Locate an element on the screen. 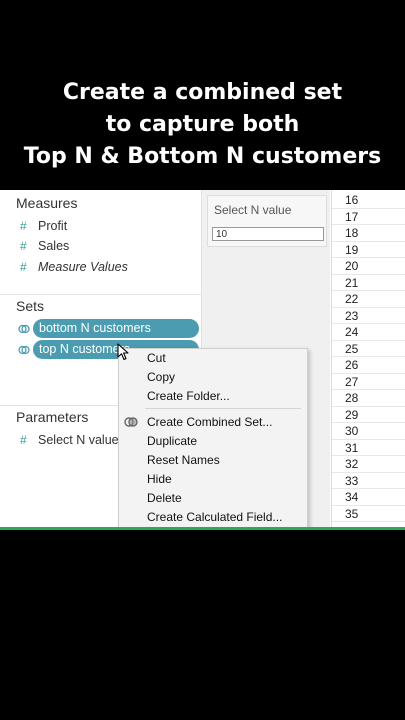 The width and height of the screenshot is (405, 720). menu-item-delete: Delete is located at coordinates (164, 498).